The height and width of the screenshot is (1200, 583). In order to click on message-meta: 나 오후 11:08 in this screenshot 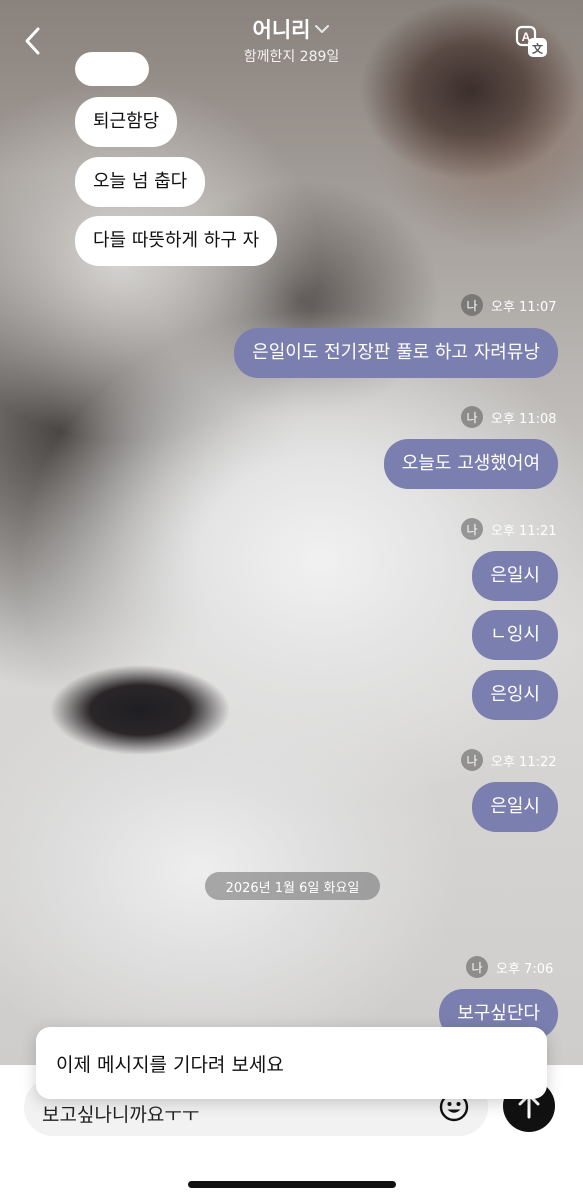, I will do `click(509, 417)`.